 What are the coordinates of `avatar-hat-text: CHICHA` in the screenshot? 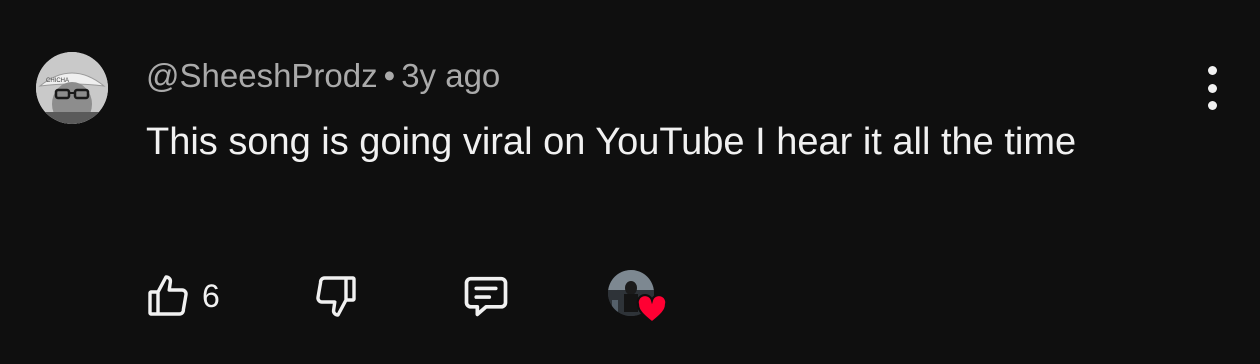 It's located at (57, 81).